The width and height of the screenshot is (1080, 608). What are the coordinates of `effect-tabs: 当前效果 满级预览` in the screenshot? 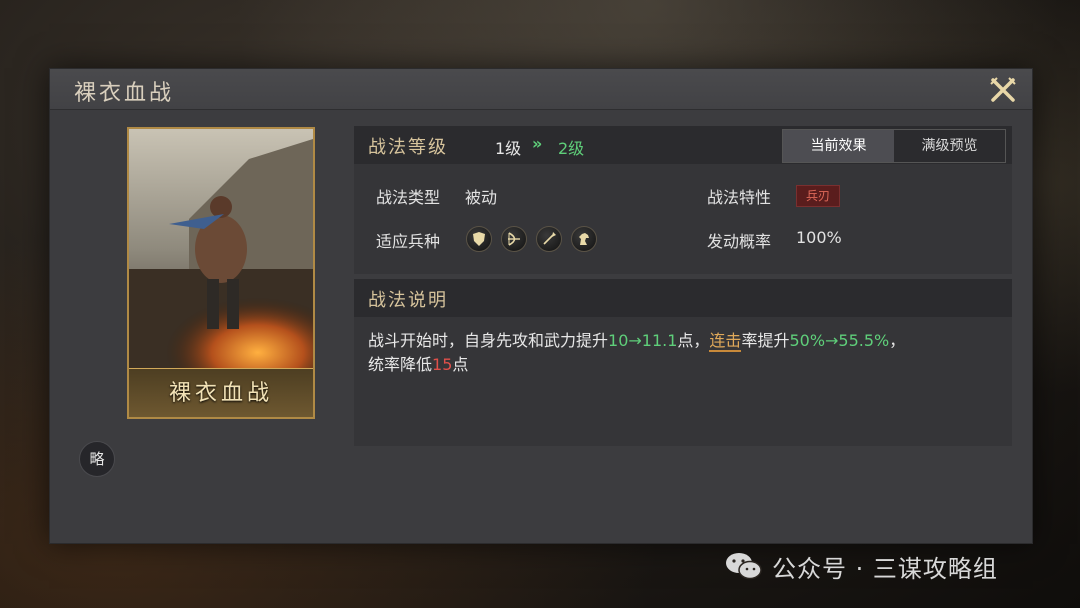 It's located at (894, 146).